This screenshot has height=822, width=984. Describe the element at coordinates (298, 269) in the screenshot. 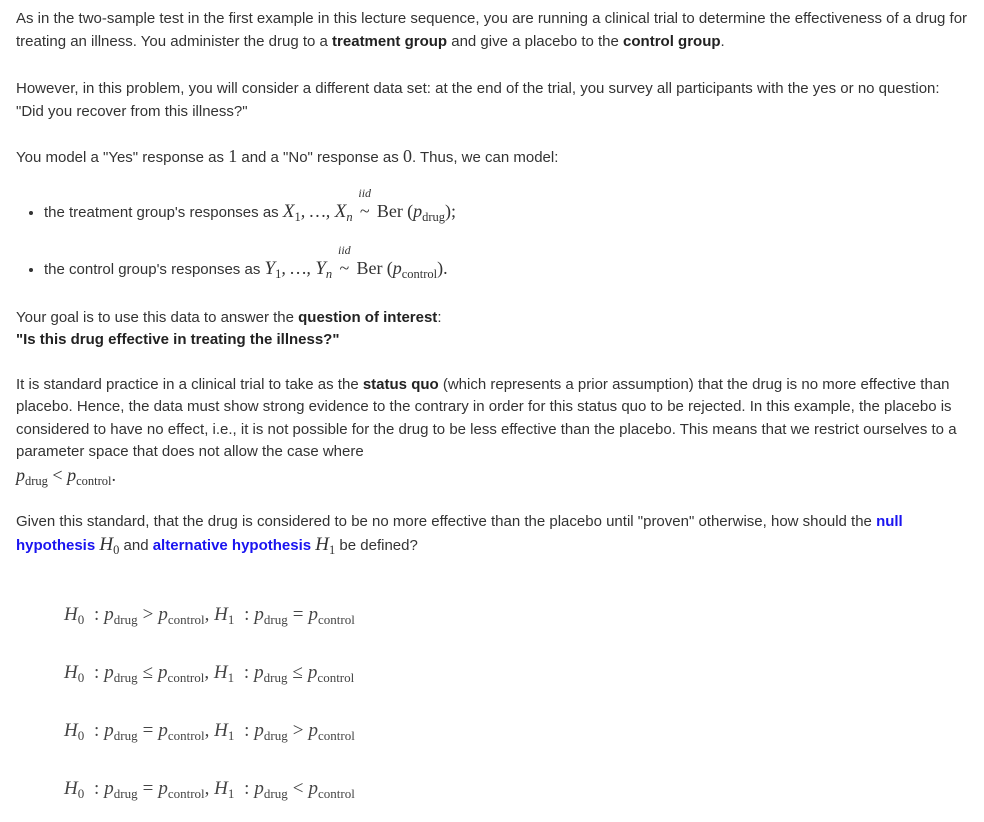

I see `math-sequence: Y1, …, Yn` at that location.